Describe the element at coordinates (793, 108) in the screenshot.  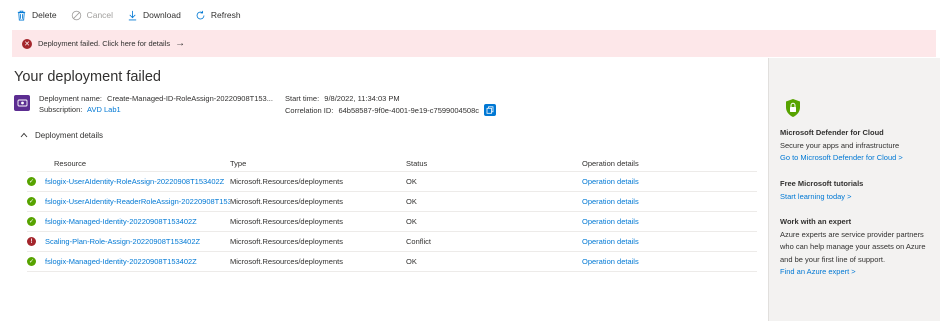
I see `shield-lock-icon` at that location.